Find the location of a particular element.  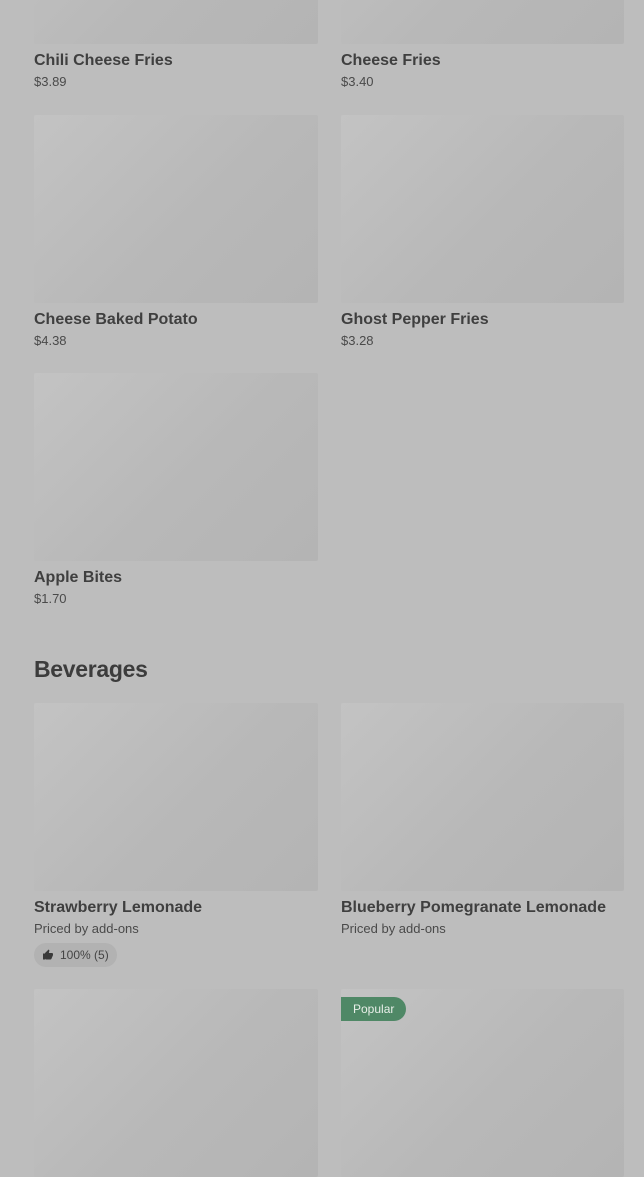

menu-item-card: Ghost Pepper Fries $3.28 is located at coordinates (482, 232).